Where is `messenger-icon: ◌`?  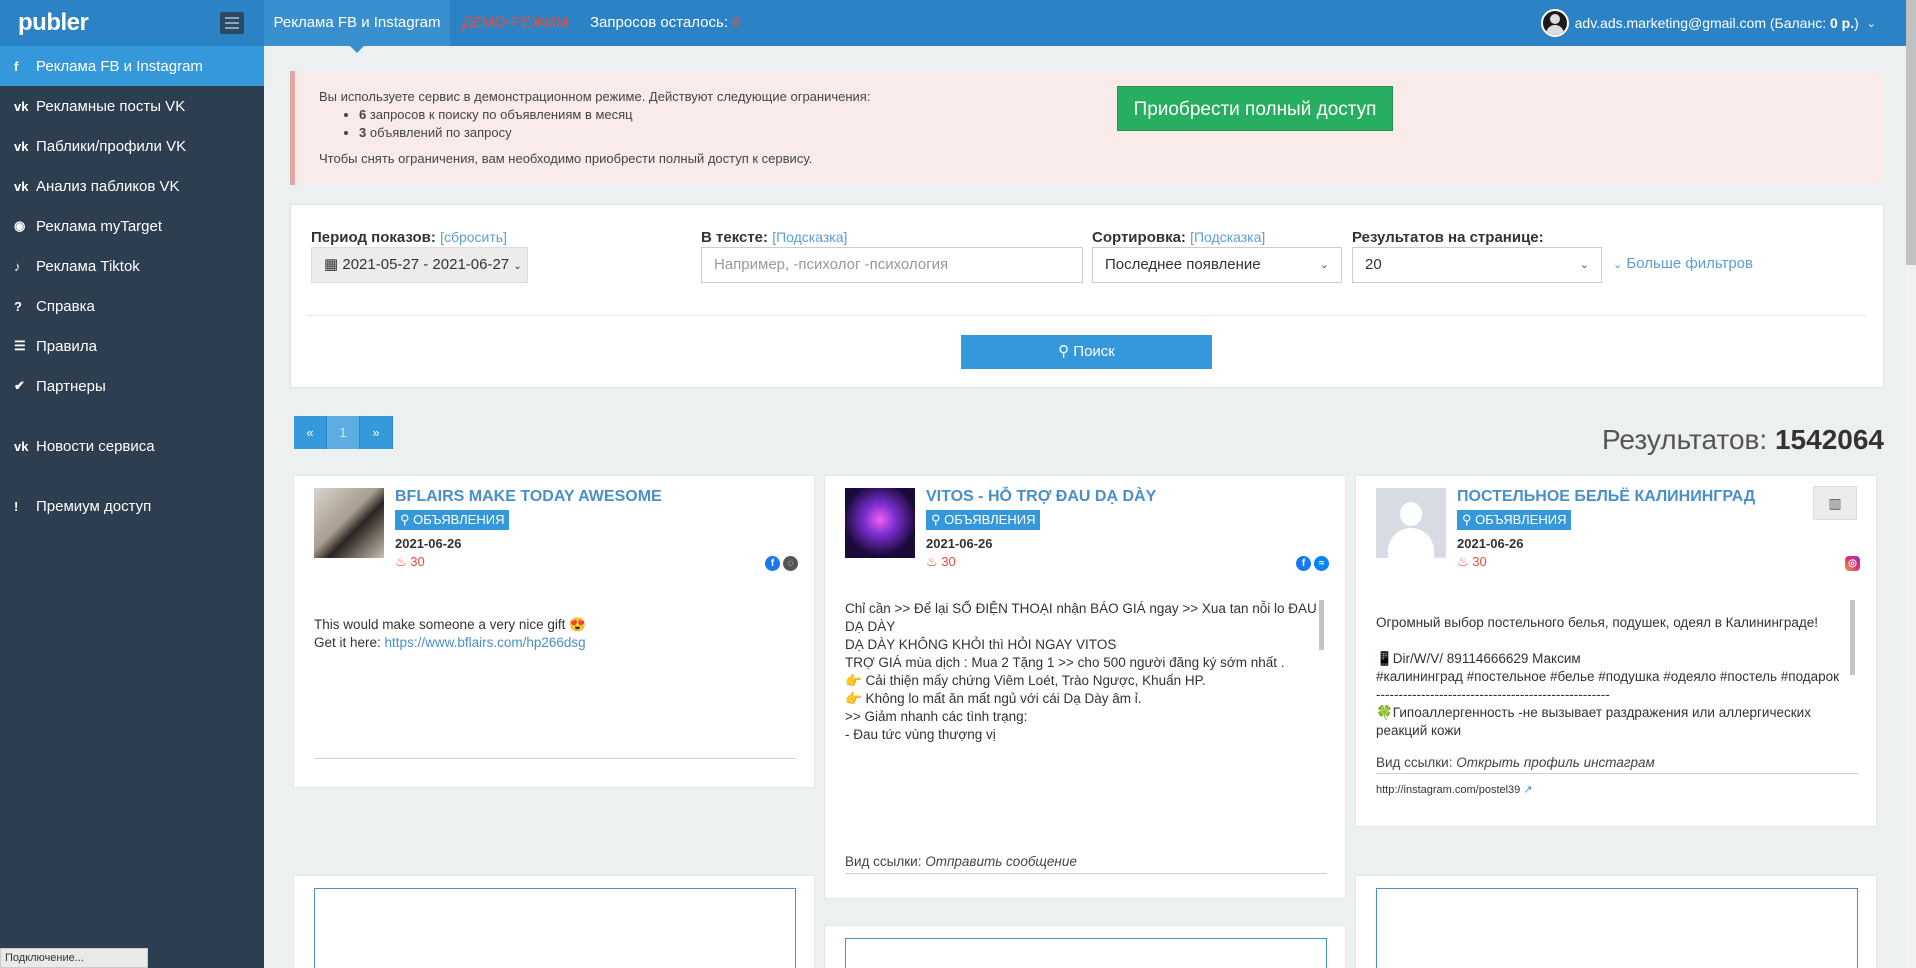
messenger-icon: ◌ is located at coordinates (790, 563).